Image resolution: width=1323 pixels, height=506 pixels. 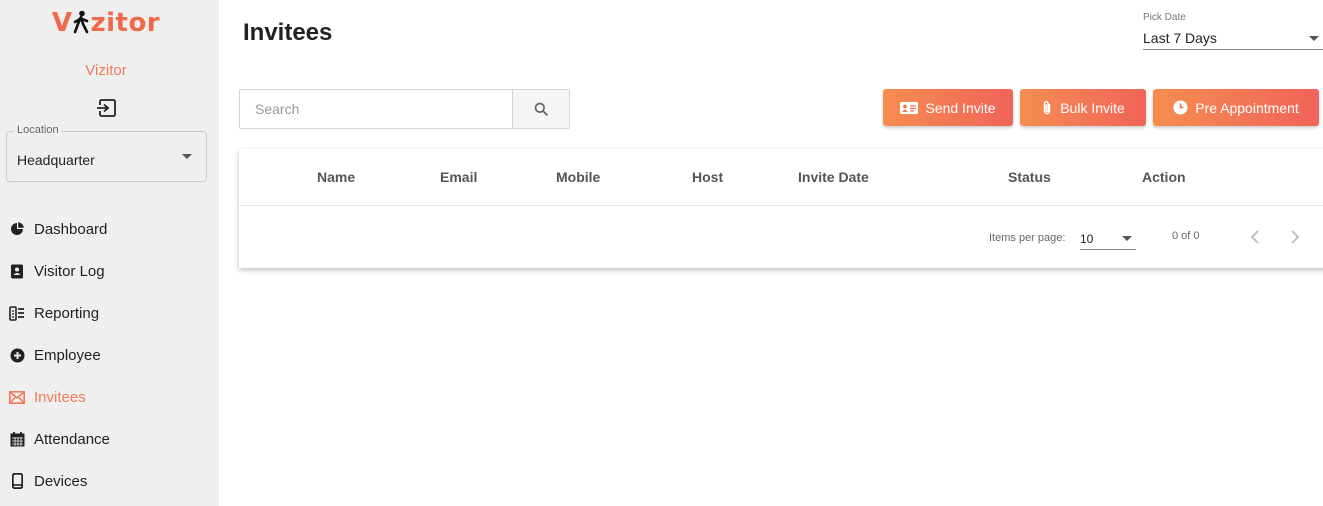 What do you see at coordinates (17, 355) in the screenshot?
I see `plus-circle-icon` at bounding box center [17, 355].